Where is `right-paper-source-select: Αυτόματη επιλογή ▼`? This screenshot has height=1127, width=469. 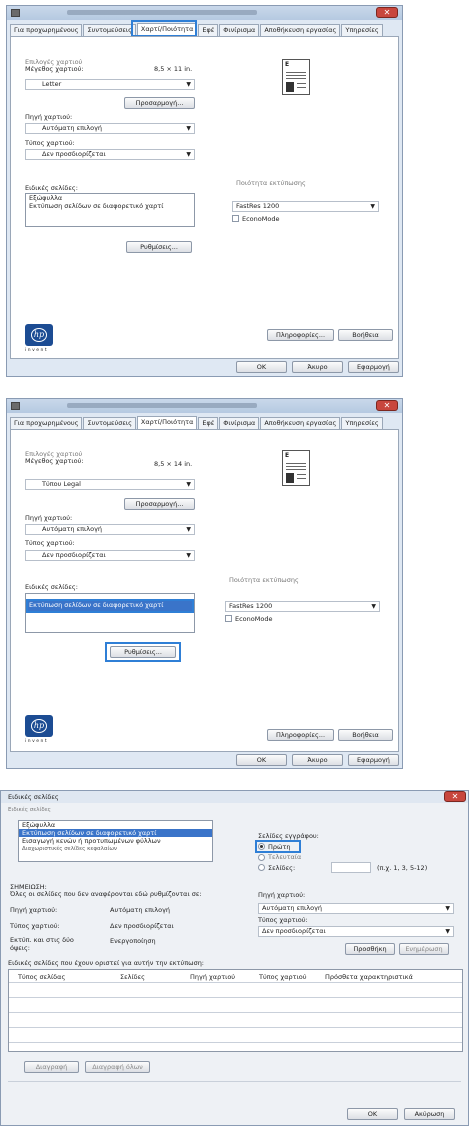
right-paper-source-select: Αυτόματη επιλογή ▼ is located at coordinates (356, 908).